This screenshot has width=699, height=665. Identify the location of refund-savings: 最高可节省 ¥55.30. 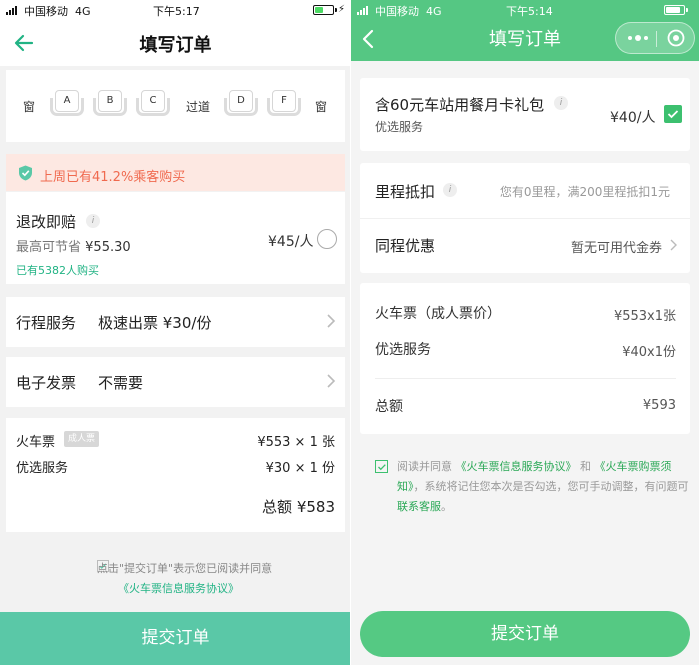
(73, 247).